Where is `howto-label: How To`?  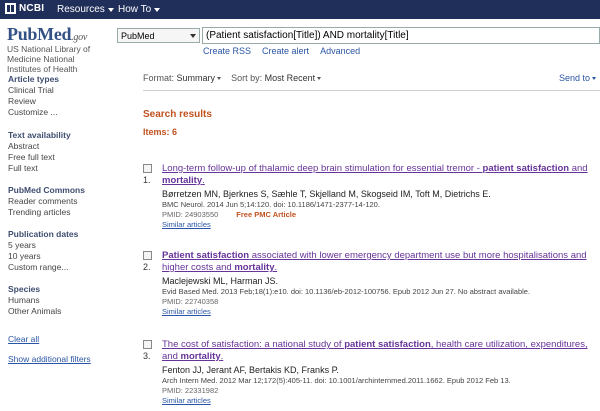
howto-label: How To is located at coordinates (135, 9).